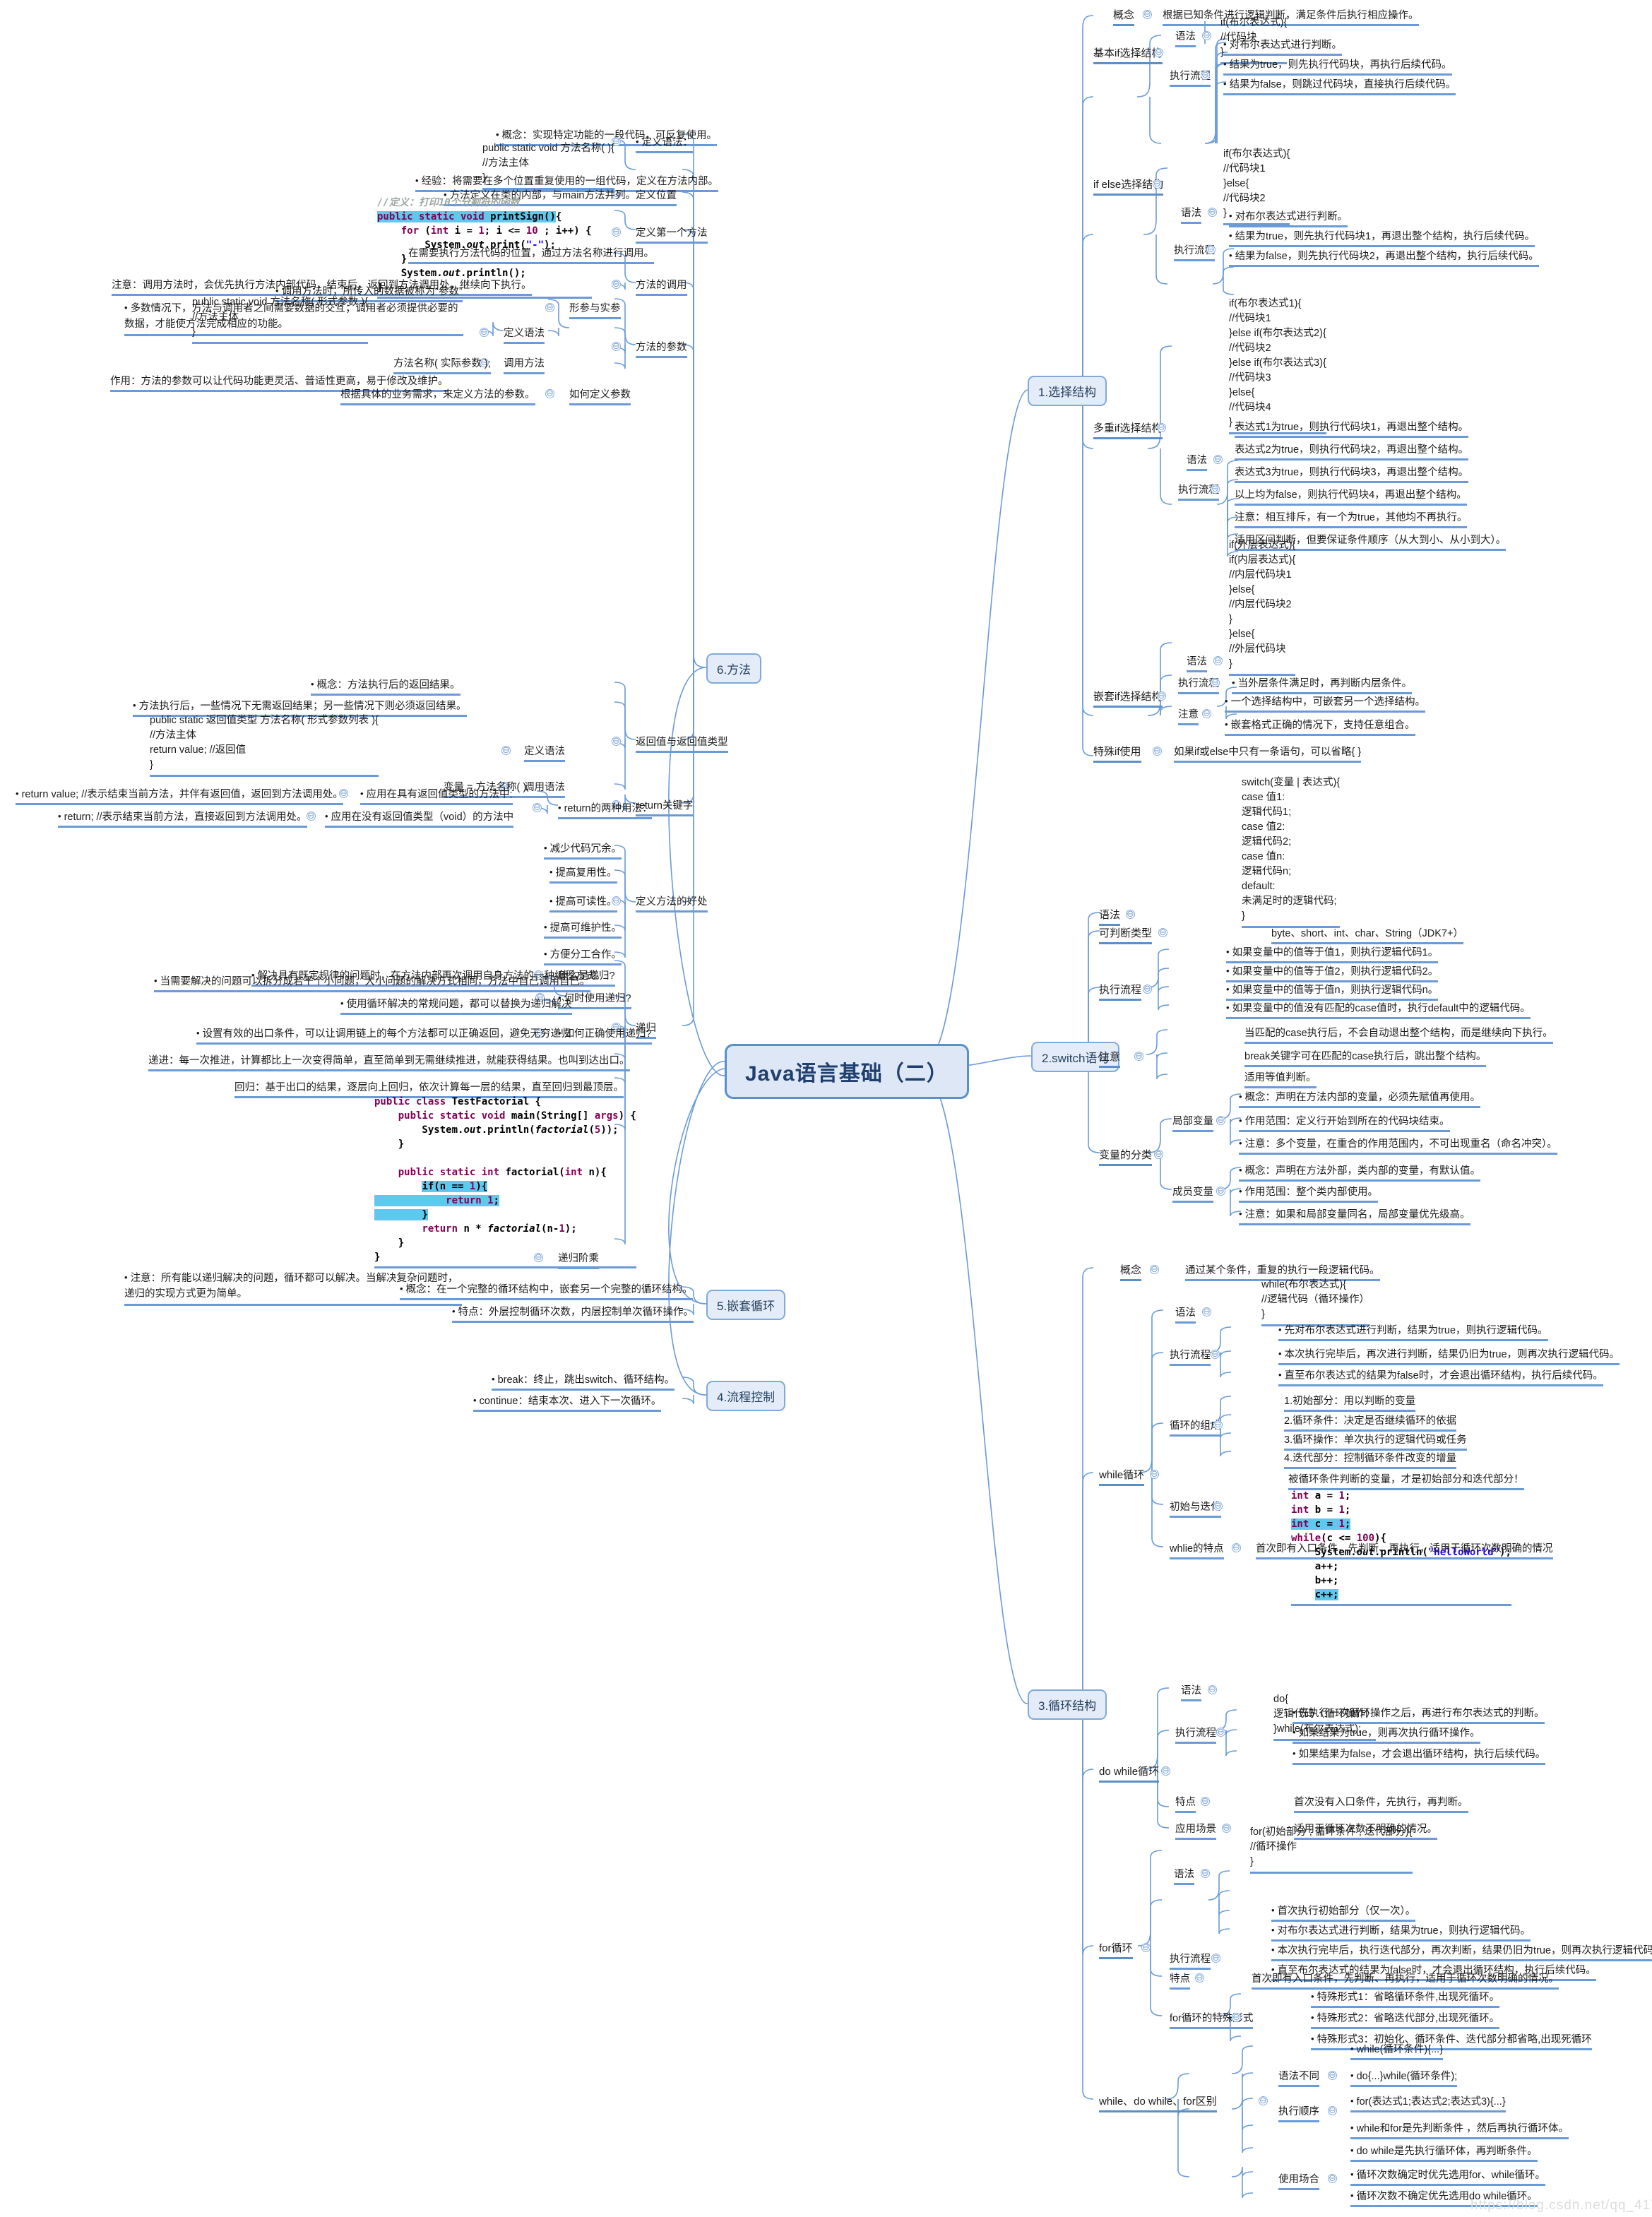  I want to click on if-else-syntax-label: 语法, so click(1191, 214).